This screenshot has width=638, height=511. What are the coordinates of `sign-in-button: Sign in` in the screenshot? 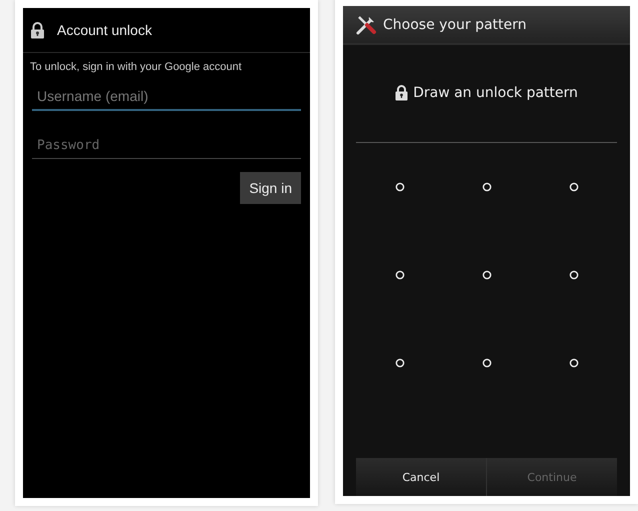 It's located at (270, 188).